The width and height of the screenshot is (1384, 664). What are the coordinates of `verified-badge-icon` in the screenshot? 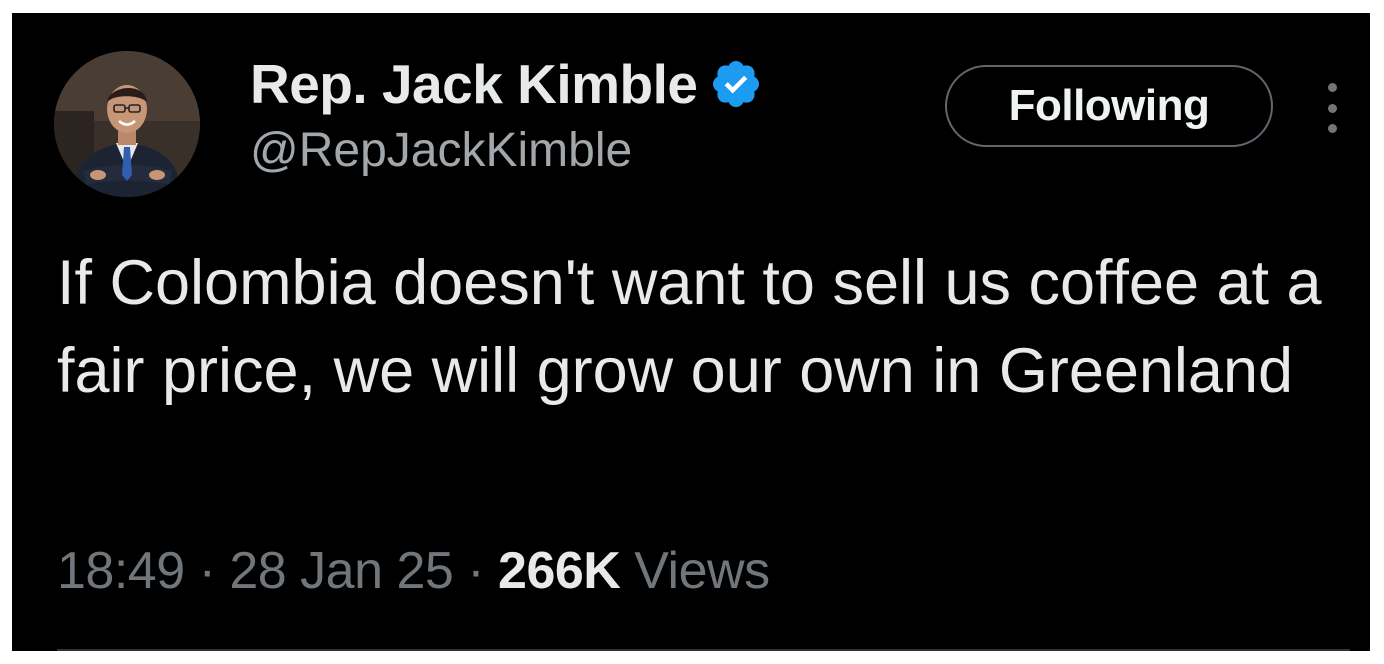 It's located at (736, 84).